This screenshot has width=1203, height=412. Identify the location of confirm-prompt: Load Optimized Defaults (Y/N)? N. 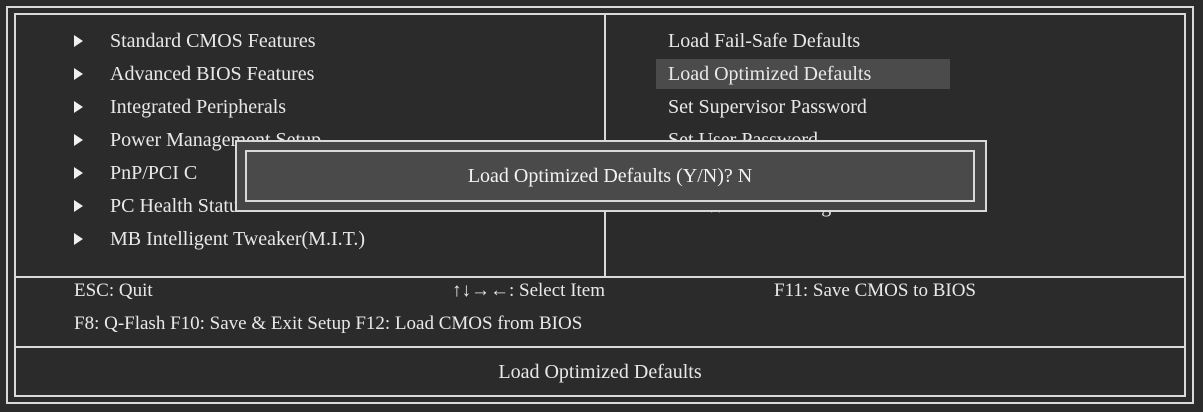
(610, 176).